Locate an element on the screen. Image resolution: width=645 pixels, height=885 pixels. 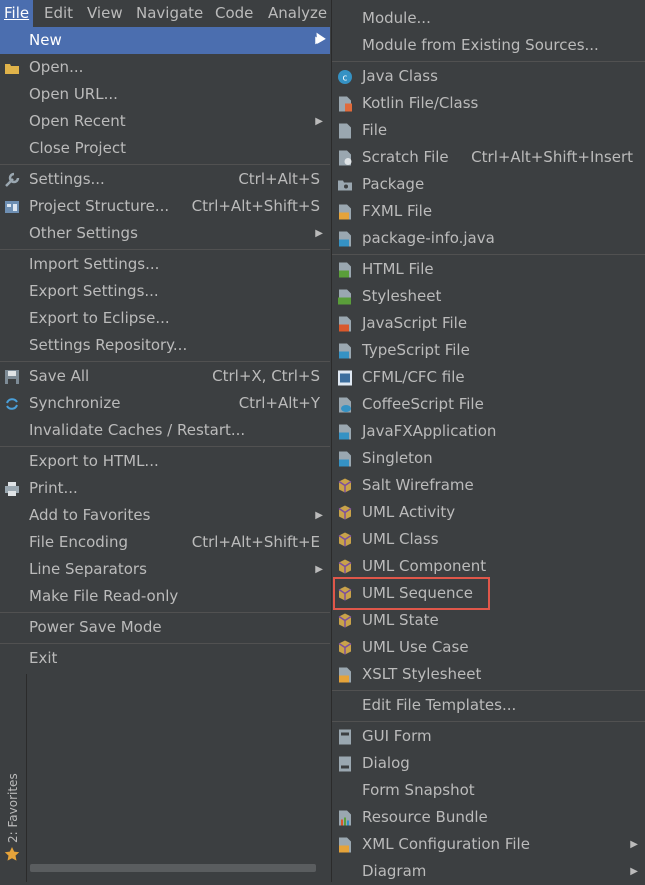
menu-item-xml-config: XML Configuration File ▶ is located at coordinates (488, 844).